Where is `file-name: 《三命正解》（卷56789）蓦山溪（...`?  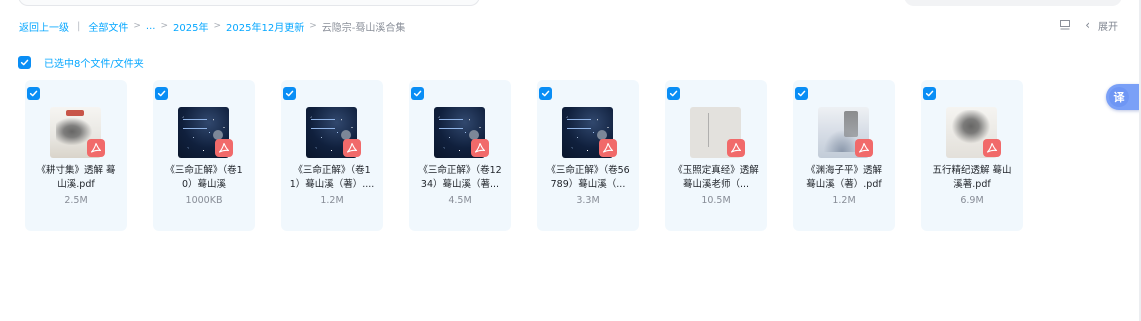 file-name: 《三命正解》（卷56789）蓦山溪（... is located at coordinates (588, 178).